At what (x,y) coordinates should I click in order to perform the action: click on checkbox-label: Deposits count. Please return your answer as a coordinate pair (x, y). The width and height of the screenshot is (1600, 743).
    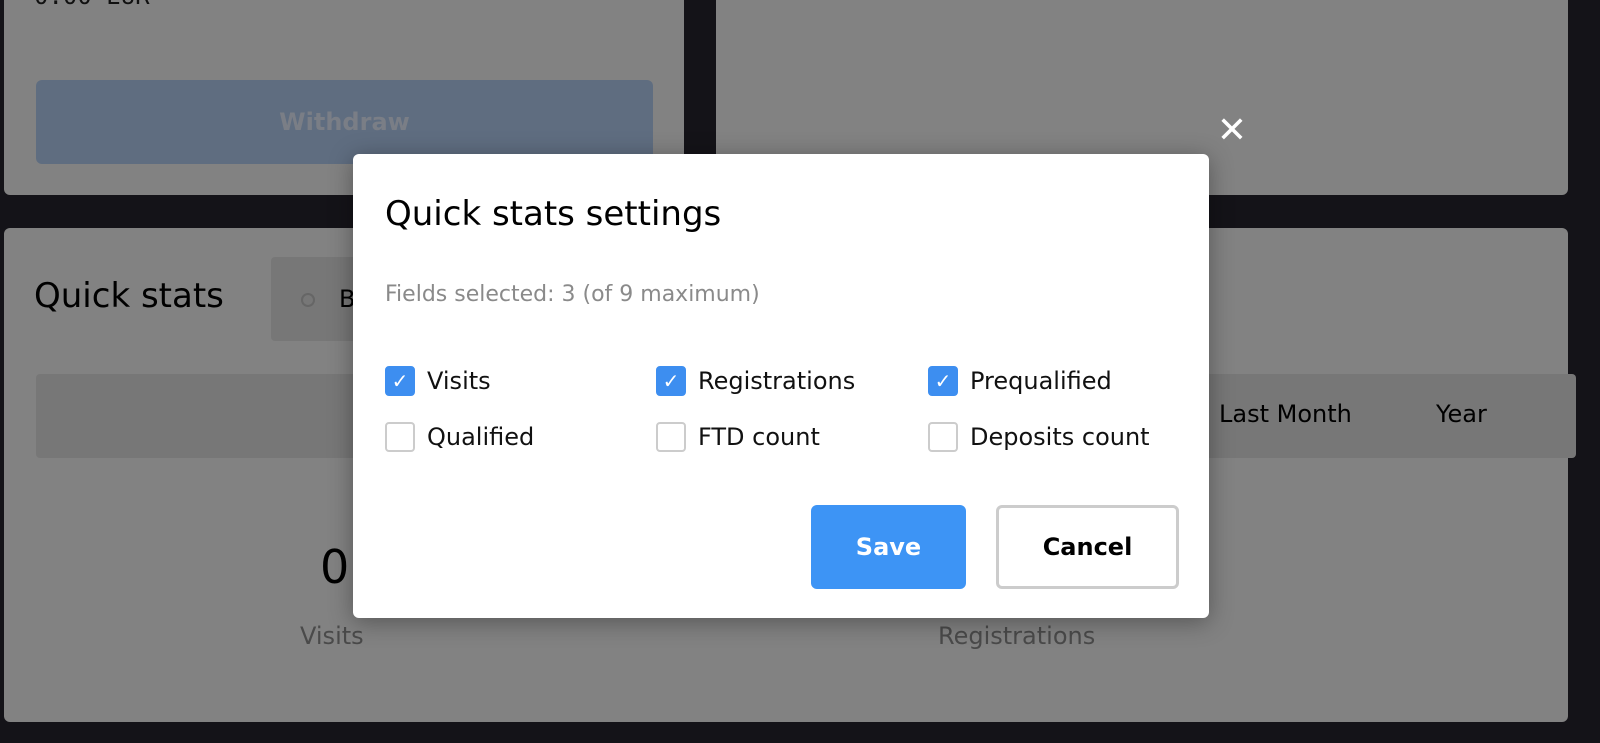
    Looking at the image, I should click on (1060, 437).